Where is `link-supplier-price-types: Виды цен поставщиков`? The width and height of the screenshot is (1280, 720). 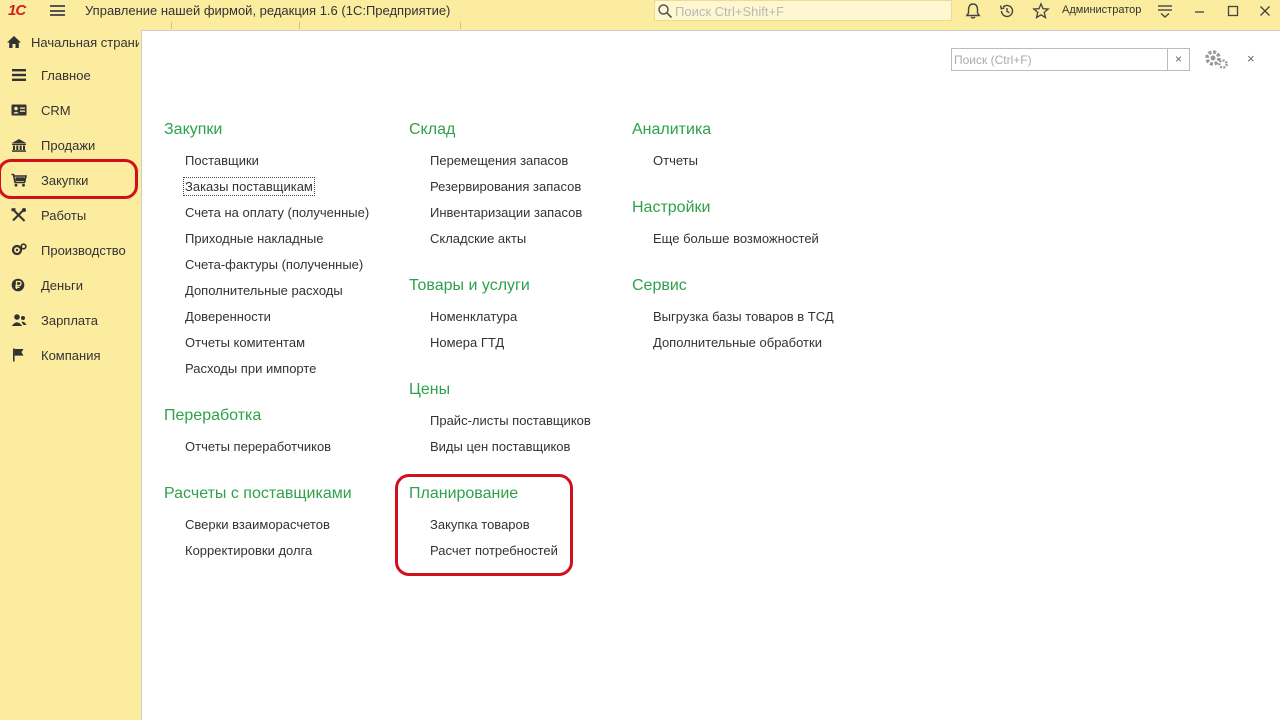
link-supplier-price-types: Виды цен поставщиков is located at coordinates (500, 446).